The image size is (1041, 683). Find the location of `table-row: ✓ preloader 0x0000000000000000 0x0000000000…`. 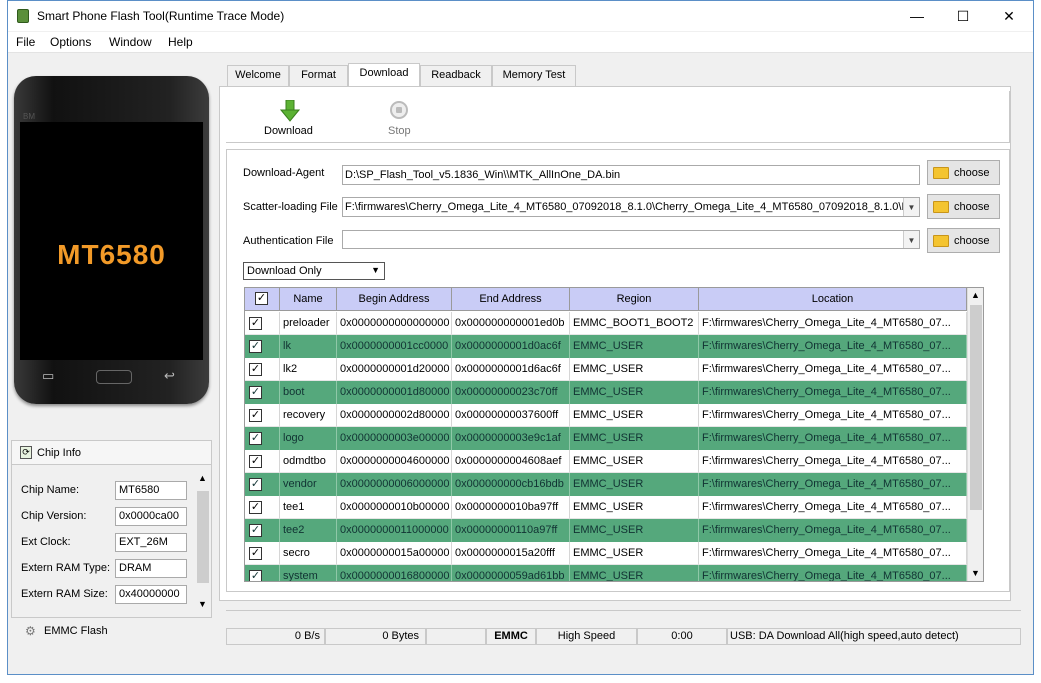

table-row: ✓ preloader 0x0000000000000000 0x0000000000… is located at coordinates (606, 323).